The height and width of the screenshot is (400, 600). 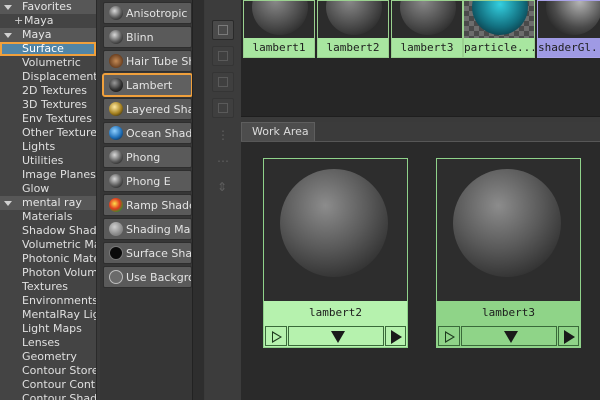 I want to click on panel-splitter, so click(x=198, y=200).